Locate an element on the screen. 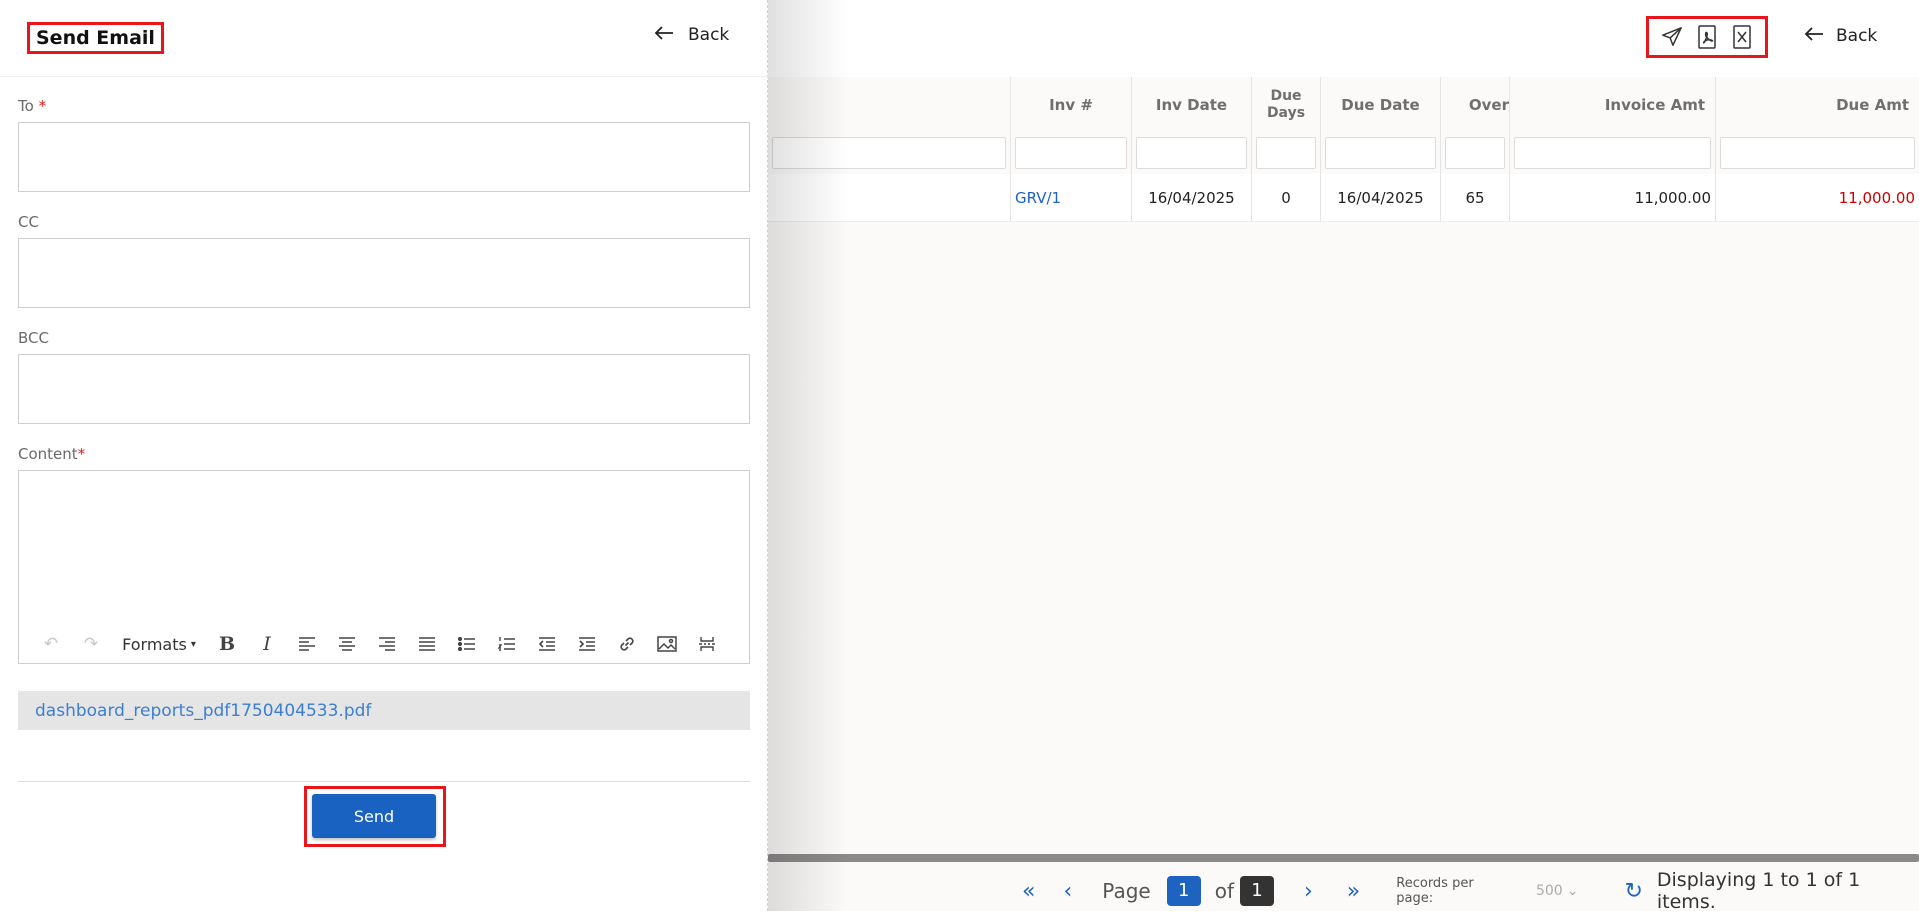  cc-label: CC is located at coordinates (28, 222).